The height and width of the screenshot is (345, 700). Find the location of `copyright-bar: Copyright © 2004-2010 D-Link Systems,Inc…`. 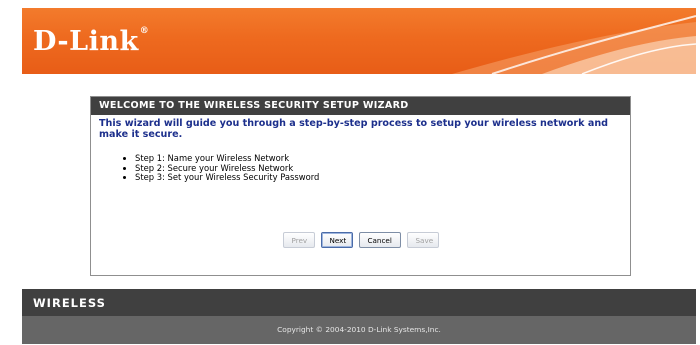

copyright-bar: Copyright © 2004-2010 D-Link Systems,Inc… is located at coordinates (359, 330).